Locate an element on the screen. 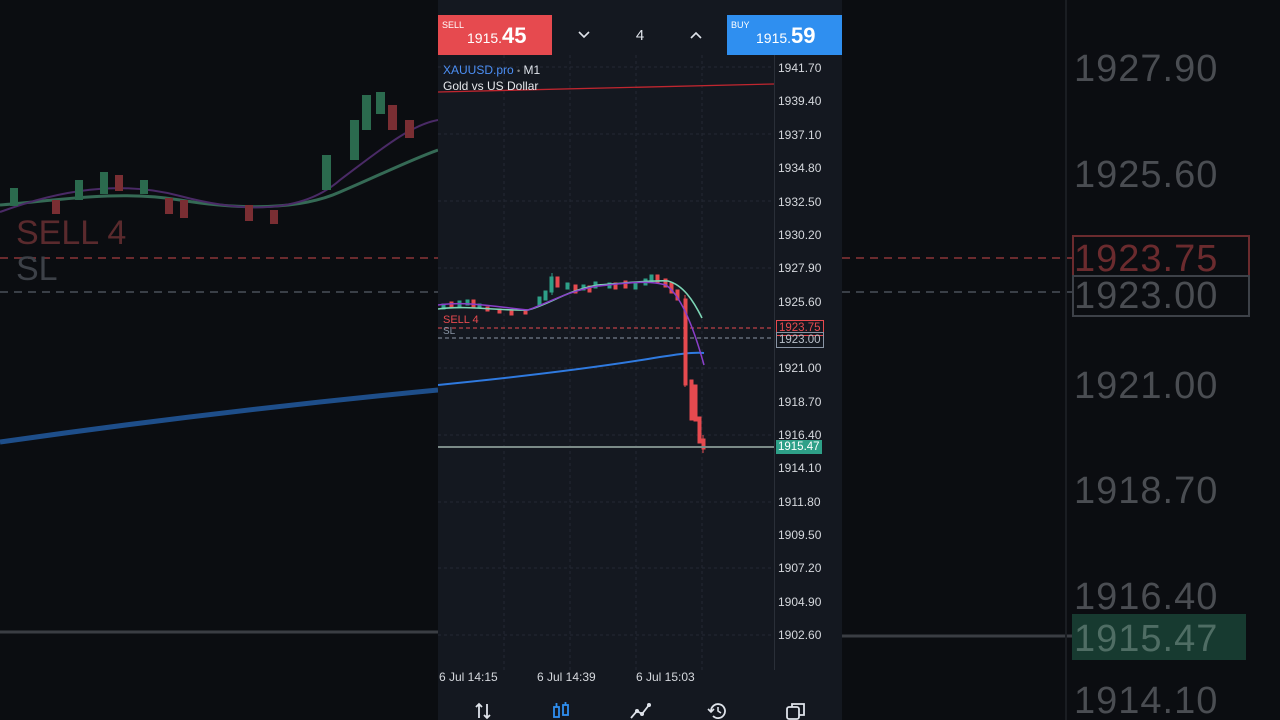 This screenshot has height=720, width=1280. sl-price-badge: 1923.00 is located at coordinates (800, 340).